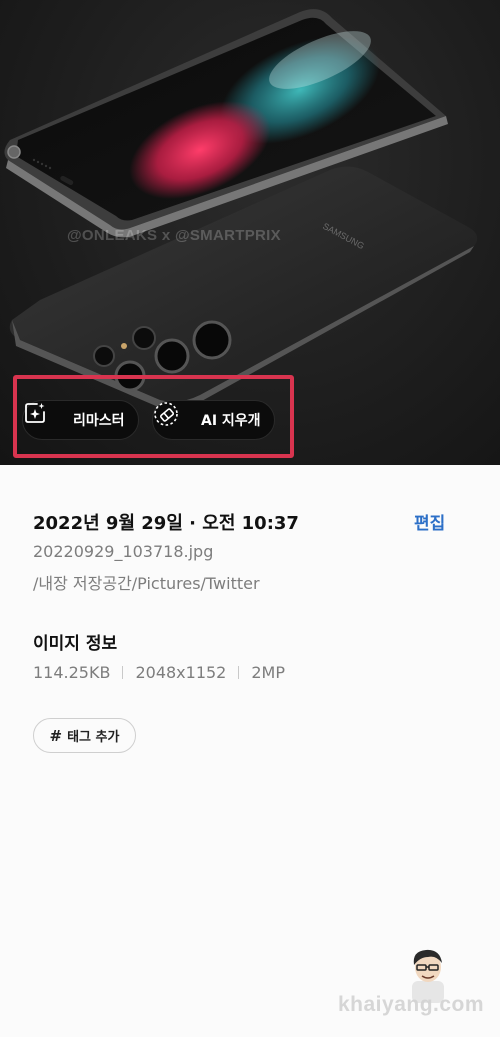 This screenshot has width=500, height=1037. What do you see at coordinates (72, 672) in the screenshot?
I see `file-size: 114.25KB` at bounding box center [72, 672].